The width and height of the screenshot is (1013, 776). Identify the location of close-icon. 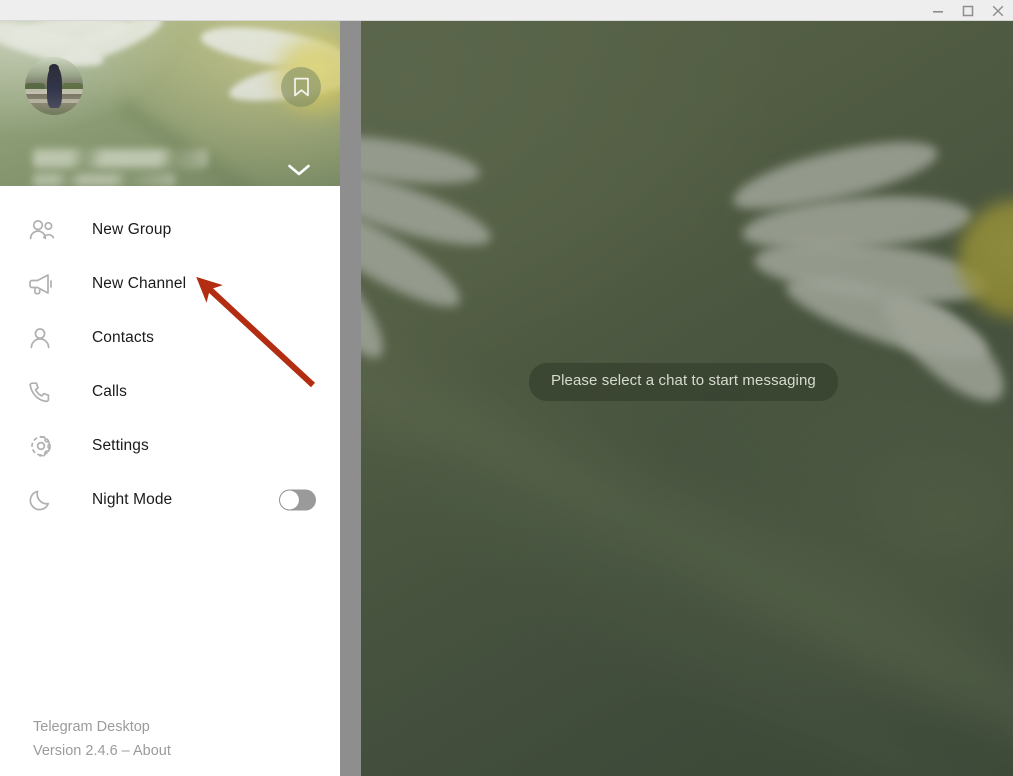
(998, 10).